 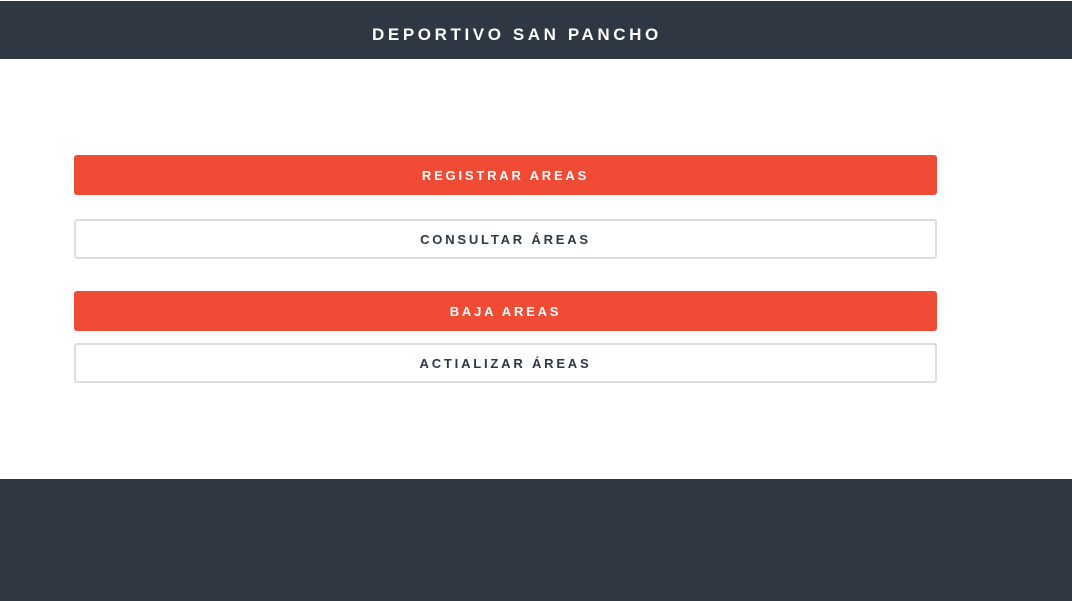 What do you see at coordinates (505, 175) in the screenshot?
I see `registrar-areas-button: REGISTRAR AREAS` at bounding box center [505, 175].